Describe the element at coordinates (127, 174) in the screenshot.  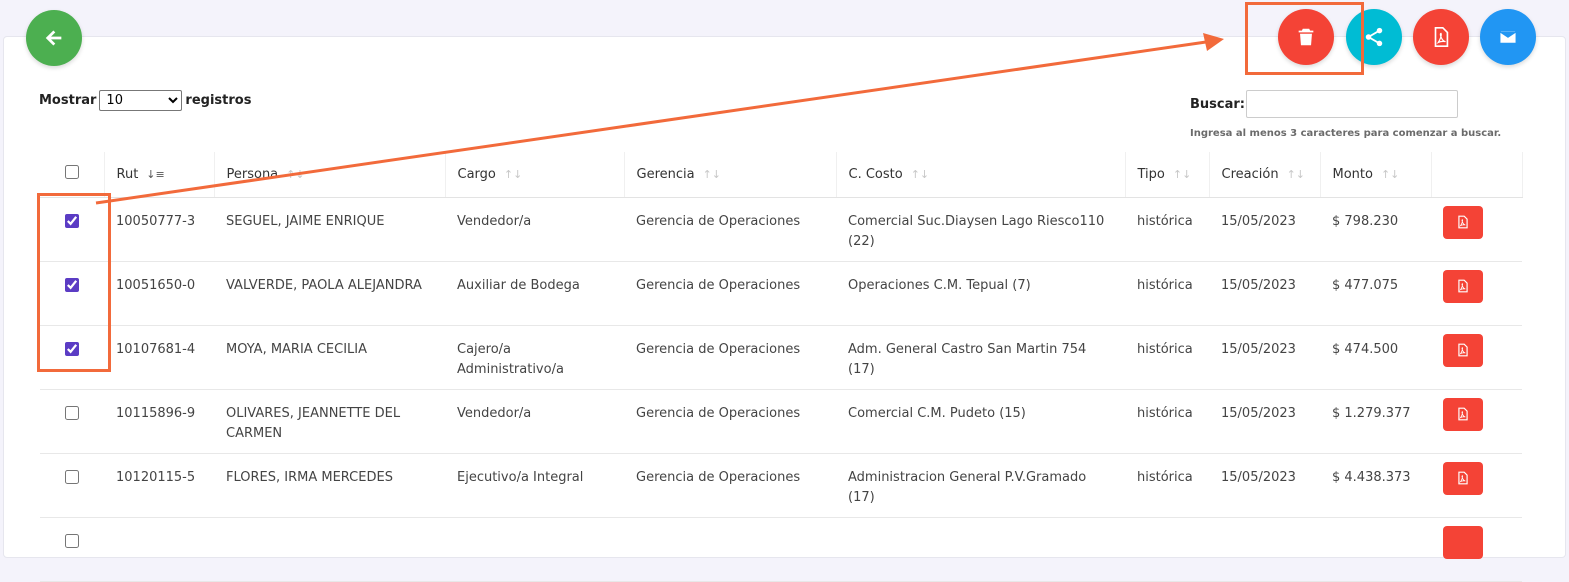
I see `header-label: Rut` at that location.